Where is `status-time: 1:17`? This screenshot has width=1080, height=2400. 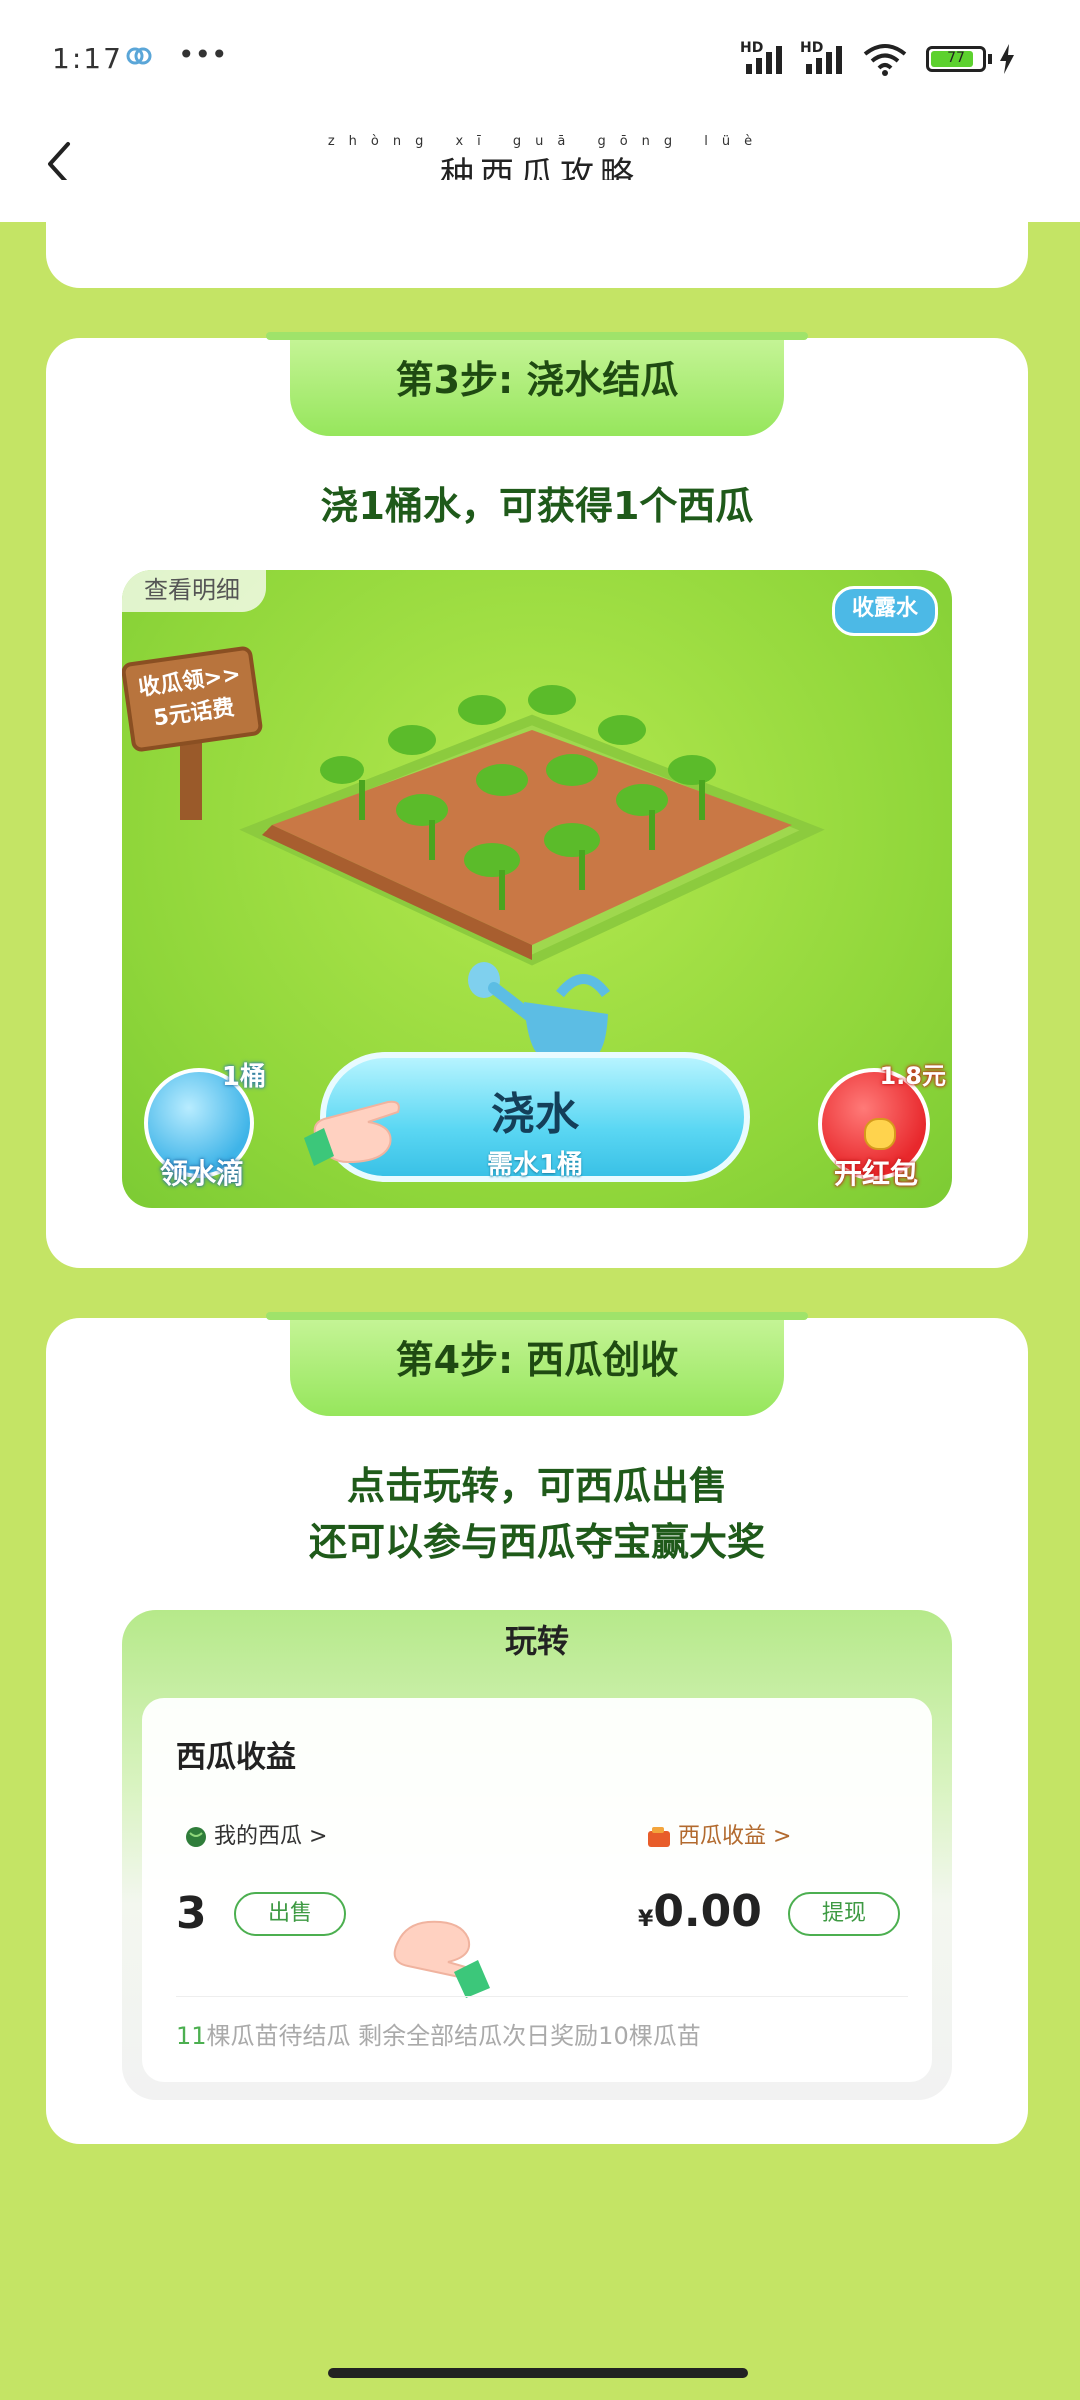 status-time: 1:17 is located at coordinates (87, 58).